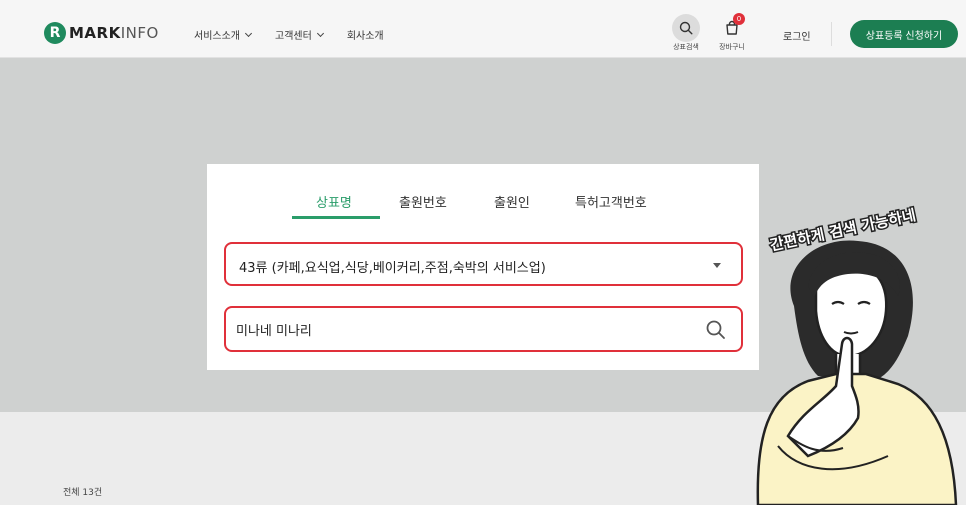  Describe the element at coordinates (686, 47) in the screenshot. I see `search-label: 상표검색` at that location.